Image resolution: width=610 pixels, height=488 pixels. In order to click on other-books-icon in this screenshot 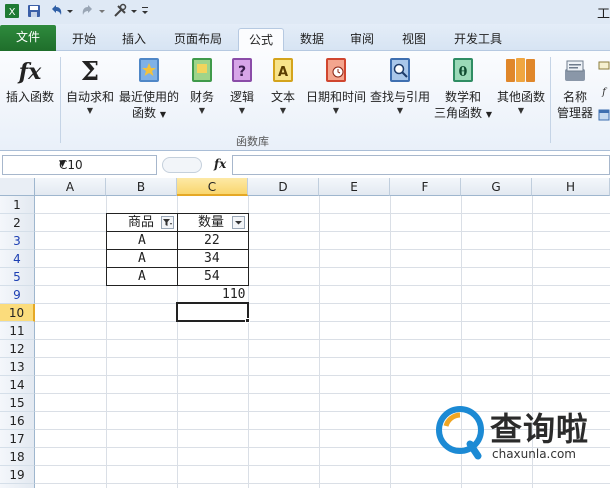, I will do `click(520, 70)`.